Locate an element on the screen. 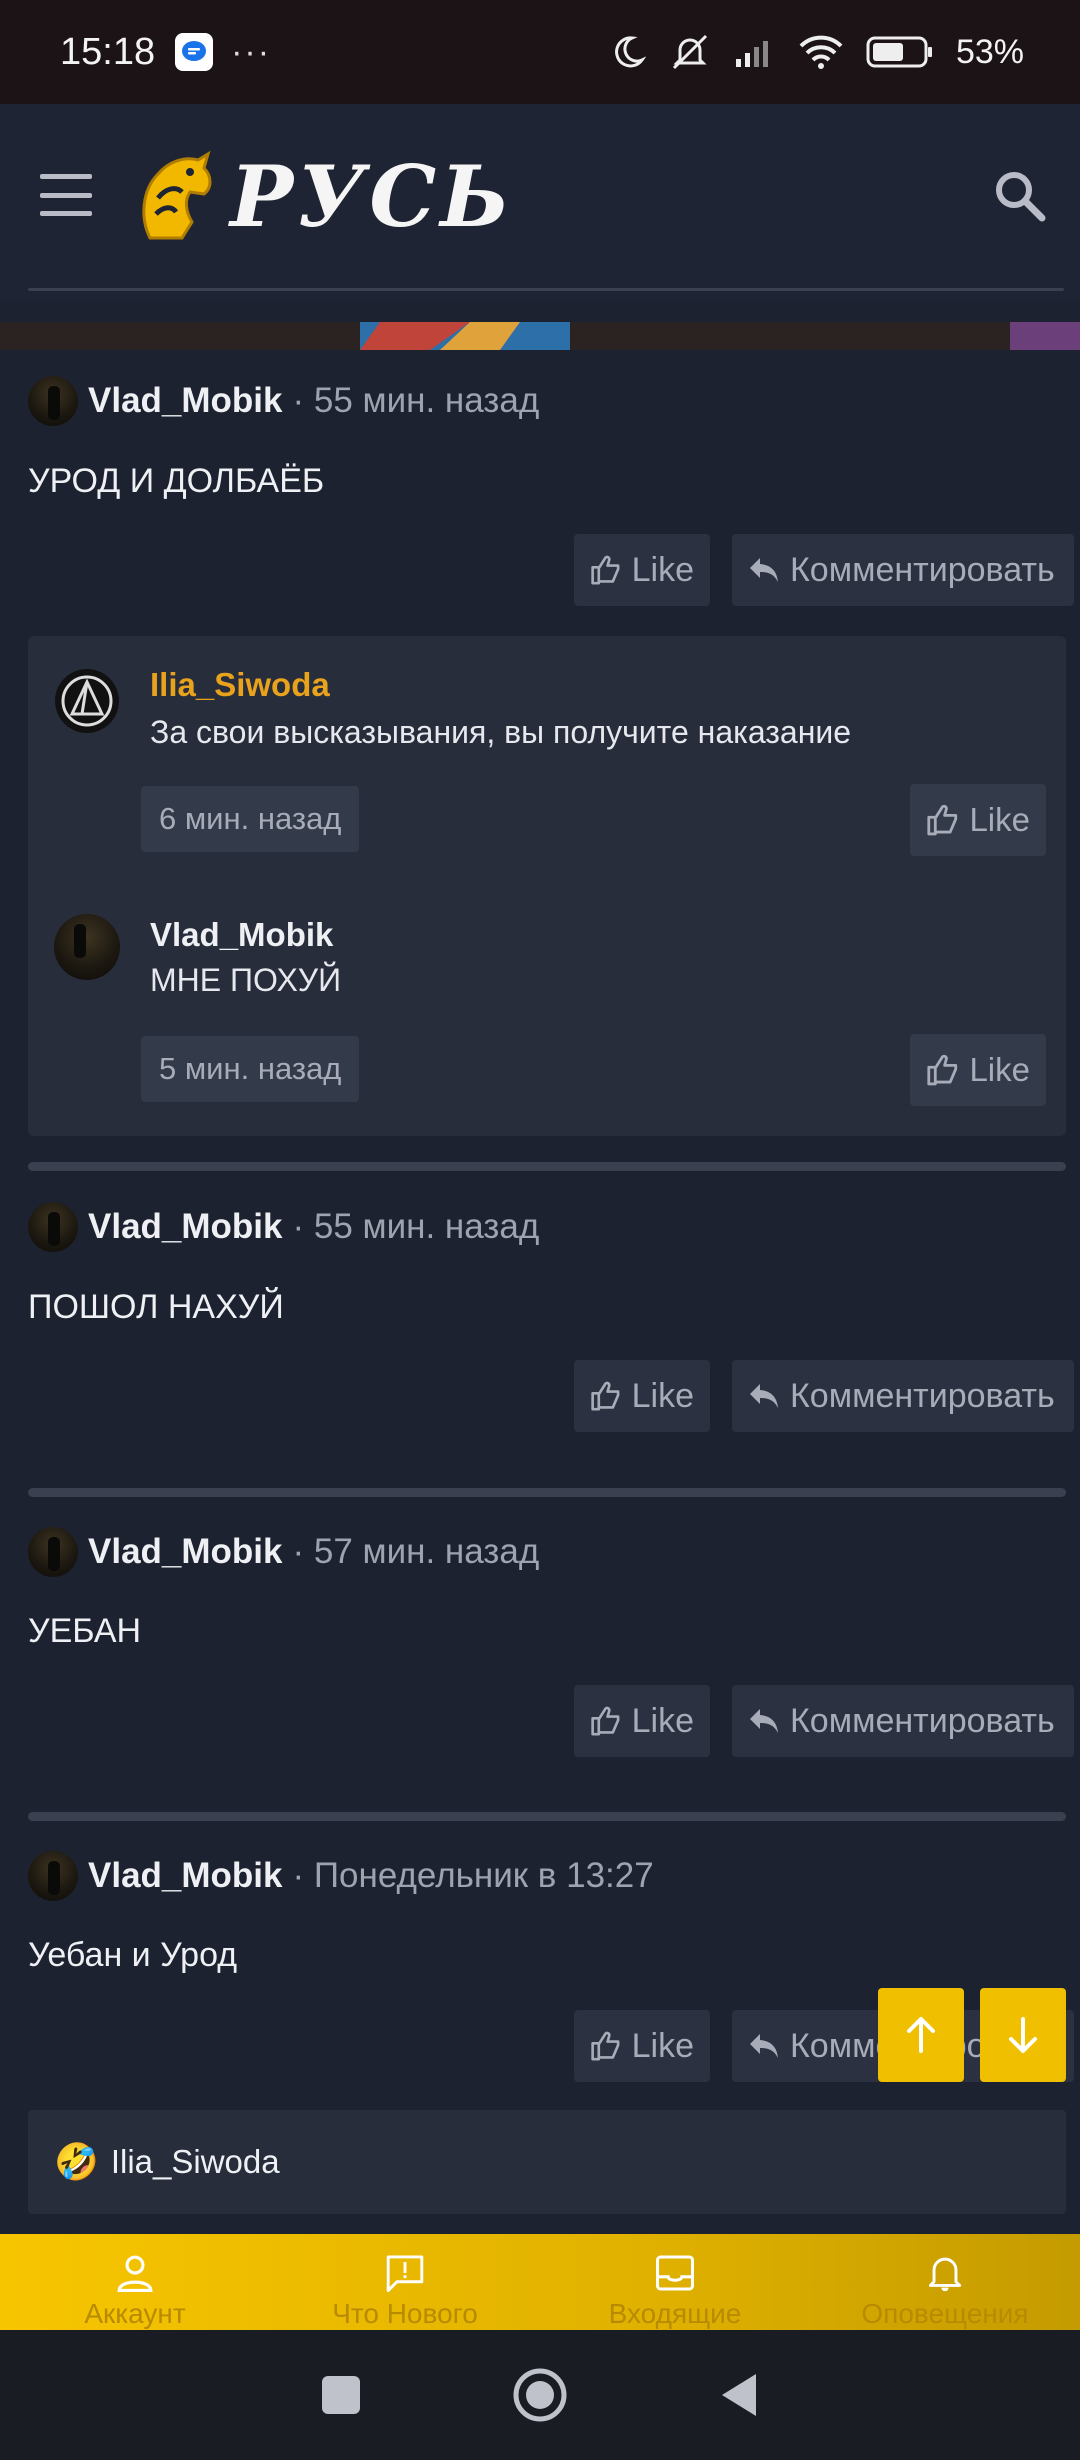  home-icon is located at coordinates (540, 2395).